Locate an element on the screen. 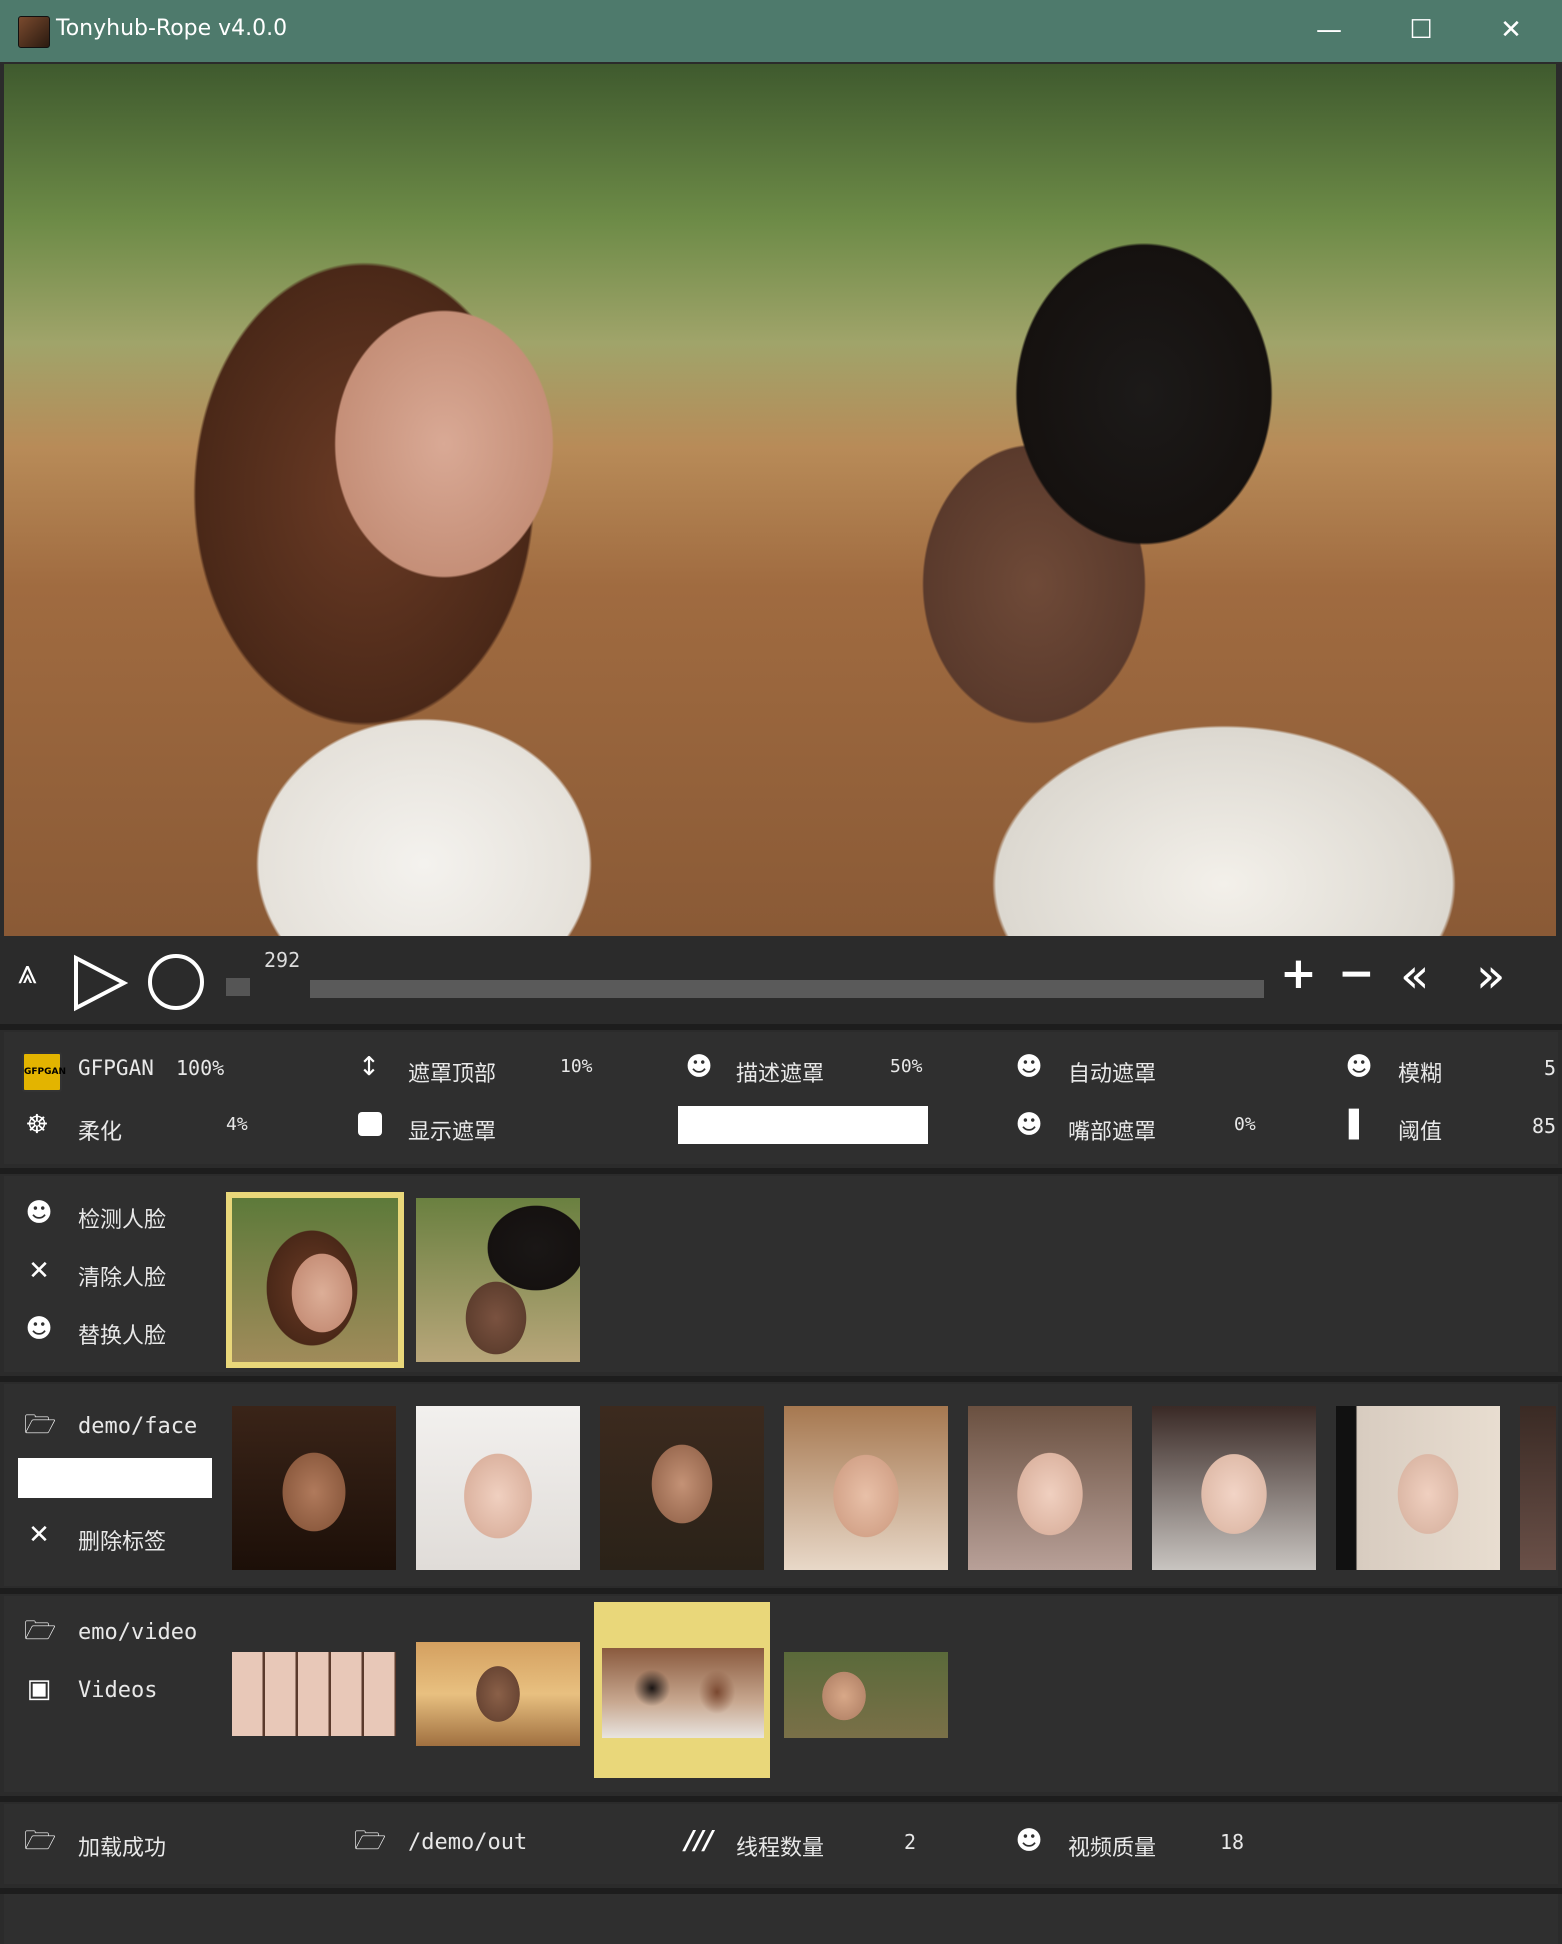 The image size is (1562, 1944). checkbox-icon is located at coordinates (370, 1124).